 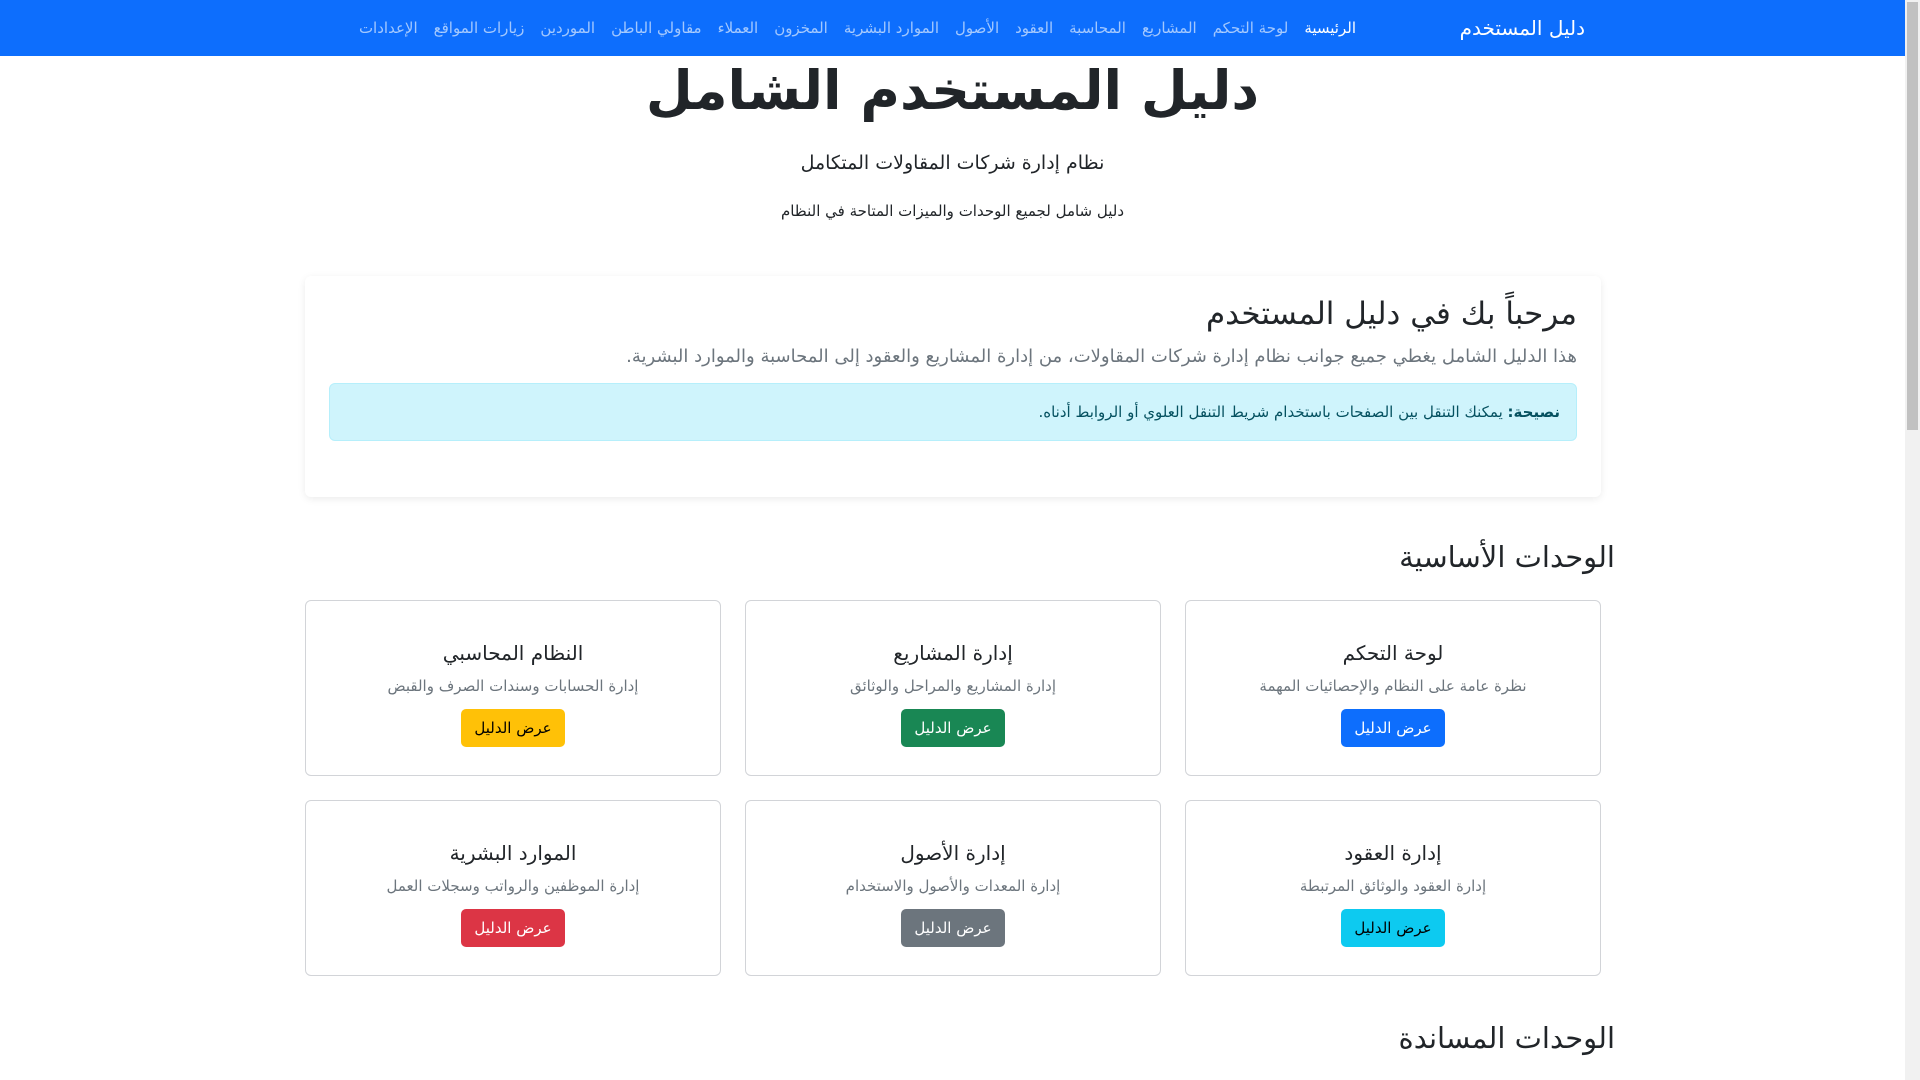 What do you see at coordinates (567, 28) in the screenshot?
I see `nav-link-suppliers: الموردين` at bounding box center [567, 28].